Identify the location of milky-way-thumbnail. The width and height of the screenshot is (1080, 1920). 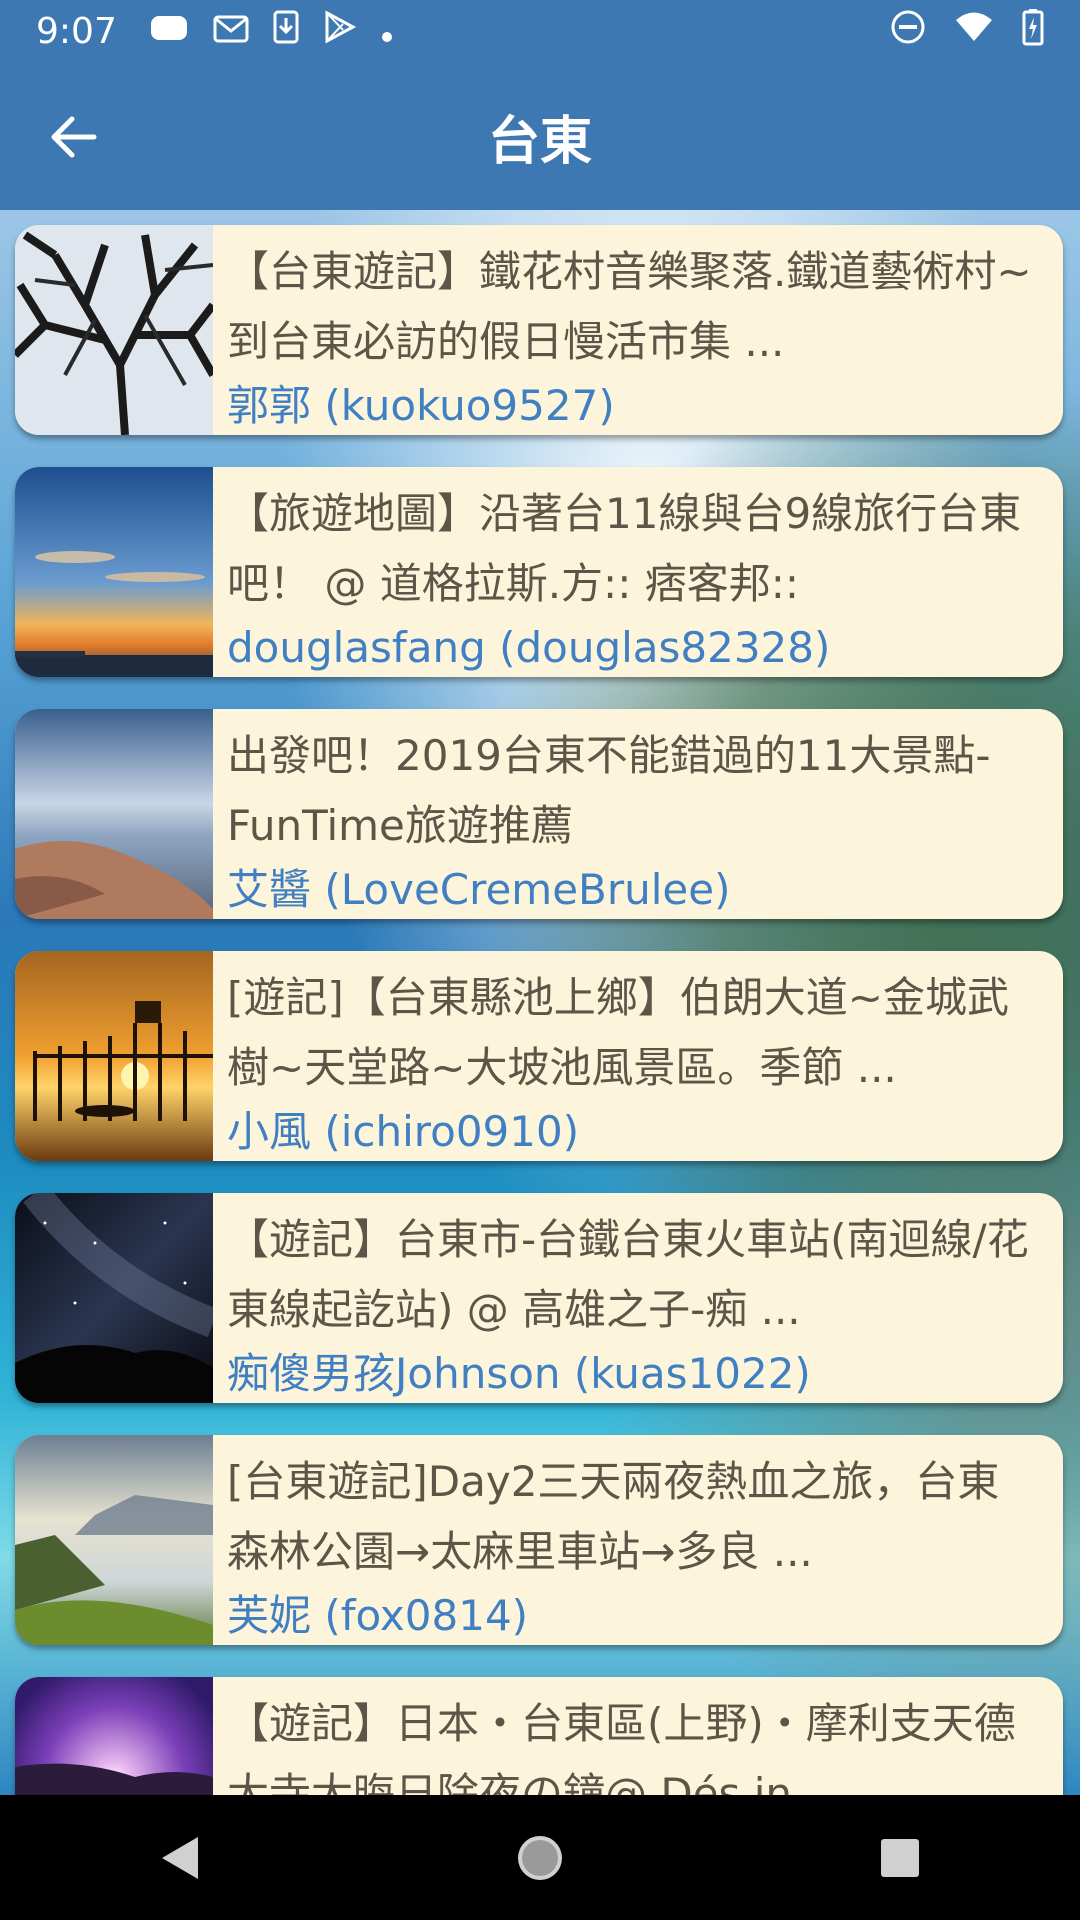
(117, 1298).